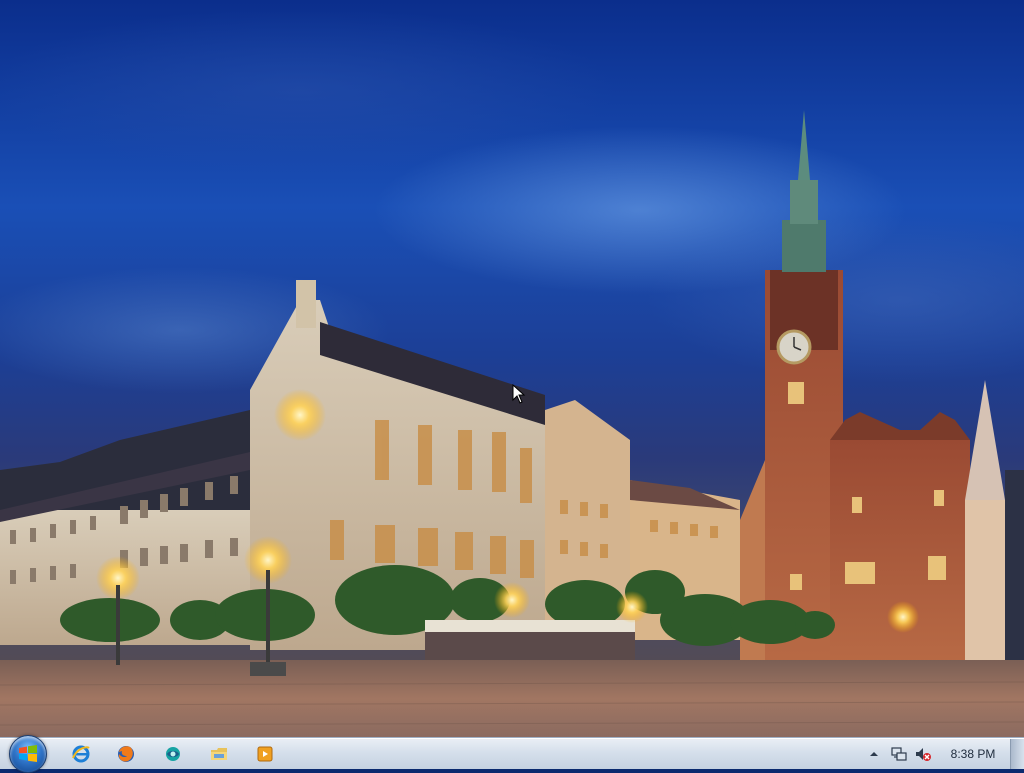 This screenshot has height=773, width=1024. I want to click on taskbar-pin-firefox, so click(126, 754).